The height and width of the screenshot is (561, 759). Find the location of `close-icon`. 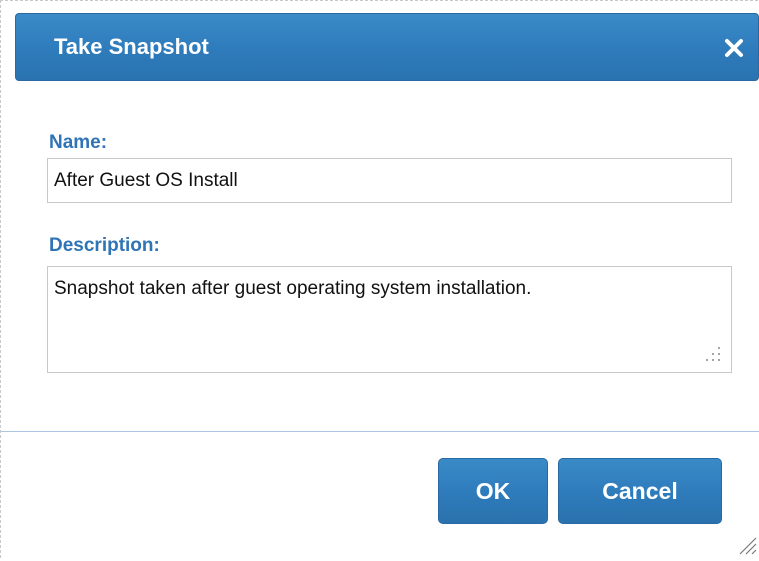

close-icon is located at coordinates (734, 47).